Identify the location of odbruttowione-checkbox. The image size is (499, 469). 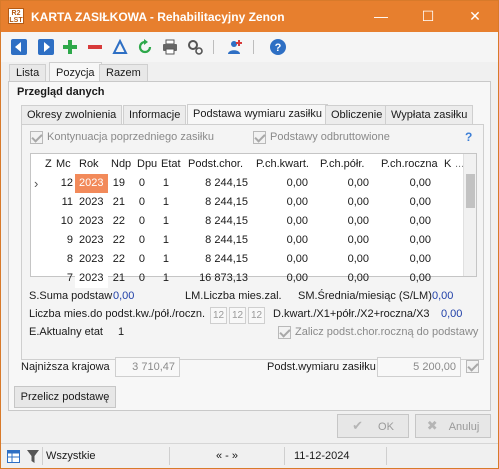
(259, 137).